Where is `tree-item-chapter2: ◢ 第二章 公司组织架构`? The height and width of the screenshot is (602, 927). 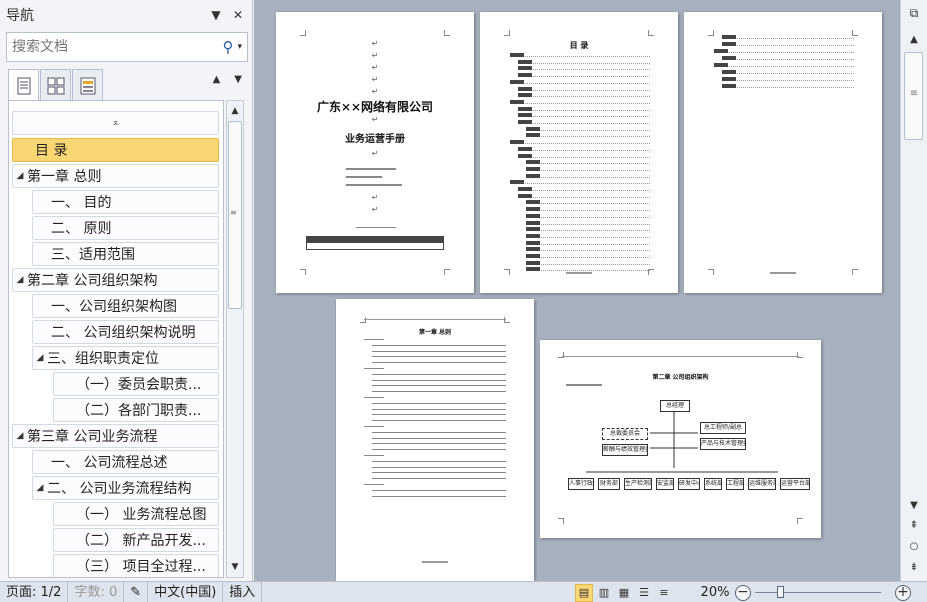
tree-item-chapter2: ◢ 第二章 公司组织架构 is located at coordinates (115, 280).